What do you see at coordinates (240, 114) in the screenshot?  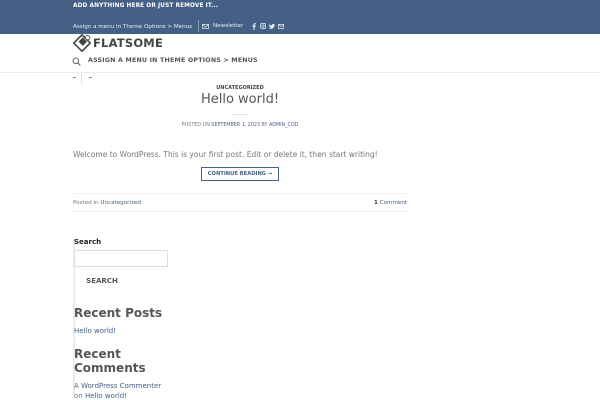 I see `title-divider` at bounding box center [240, 114].